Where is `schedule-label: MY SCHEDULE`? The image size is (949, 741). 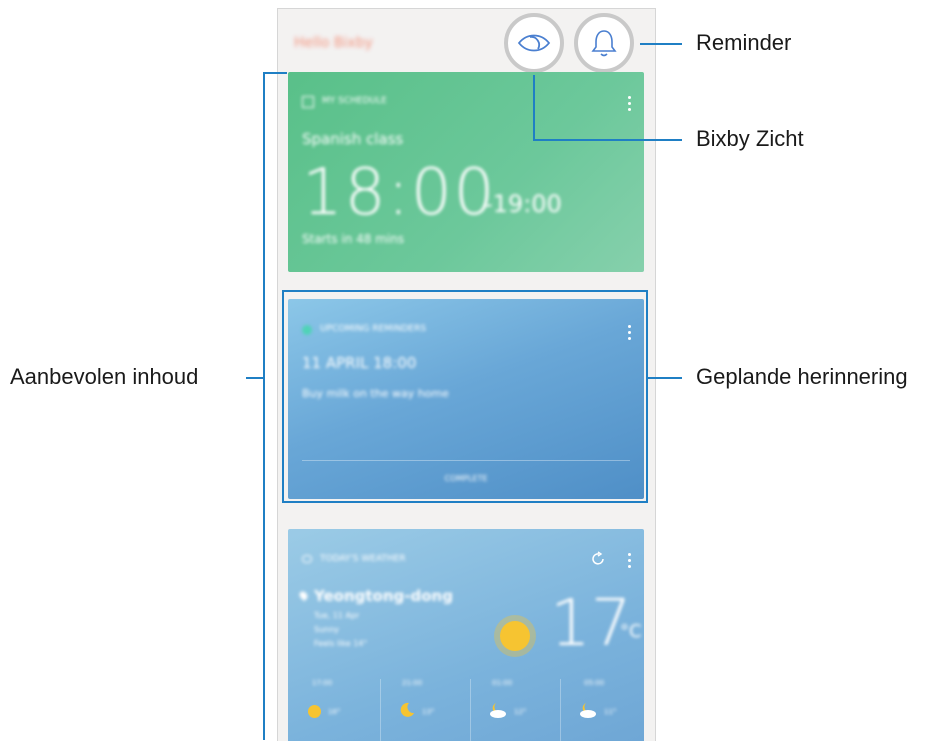 schedule-label: MY SCHEDULE is located at coordinates (354, 101).